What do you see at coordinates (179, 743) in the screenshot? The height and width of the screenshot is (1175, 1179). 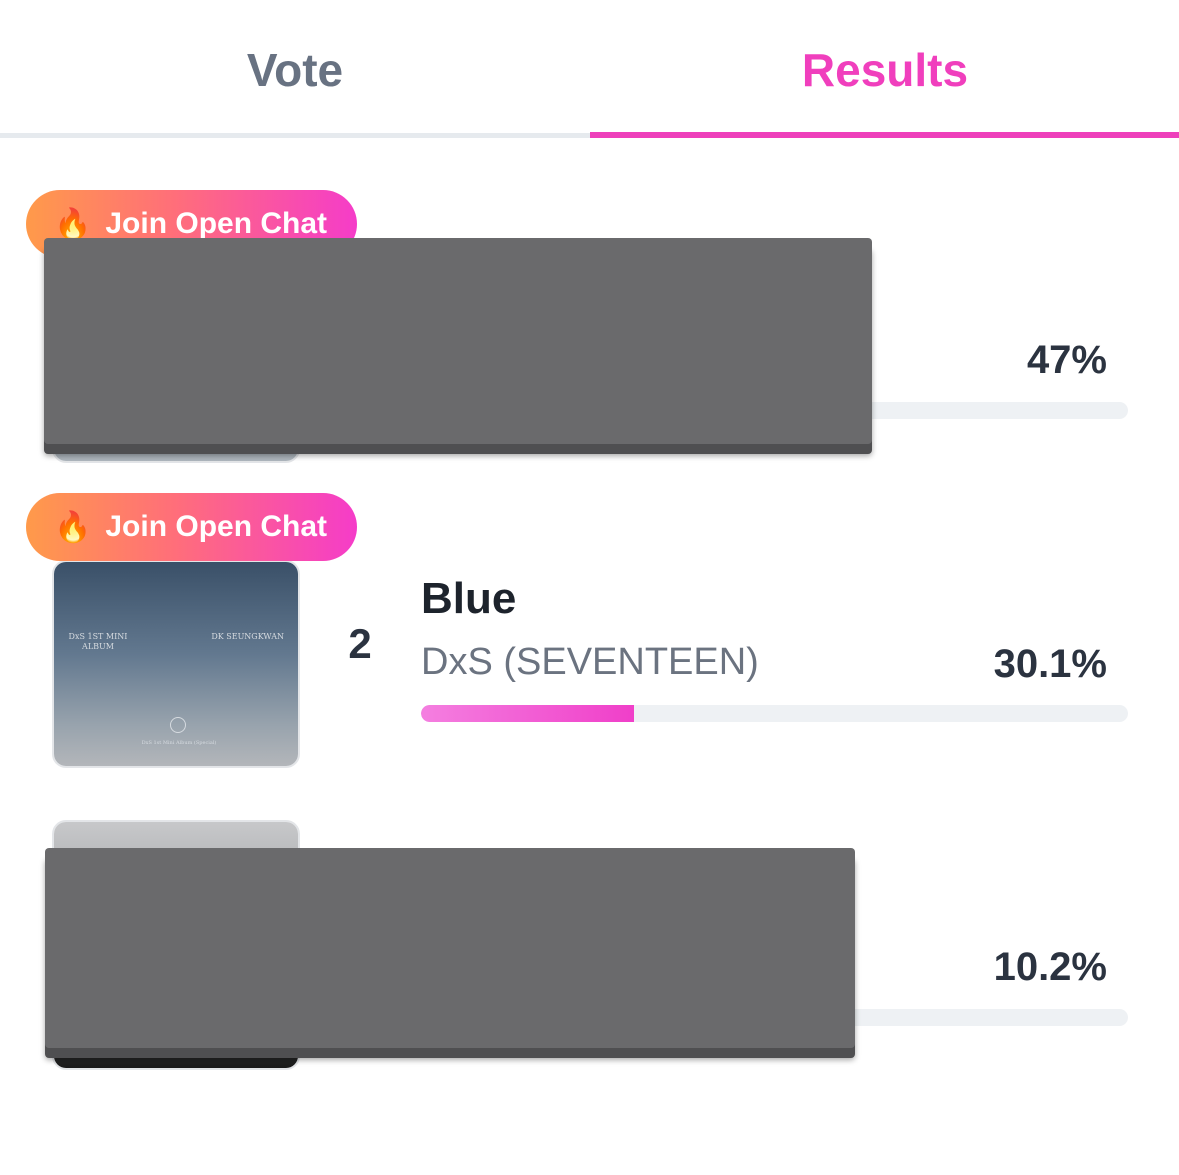 I see `album-bottom-text: DxS 1st Mini Album (Special)` at bounding box center [179, 743].